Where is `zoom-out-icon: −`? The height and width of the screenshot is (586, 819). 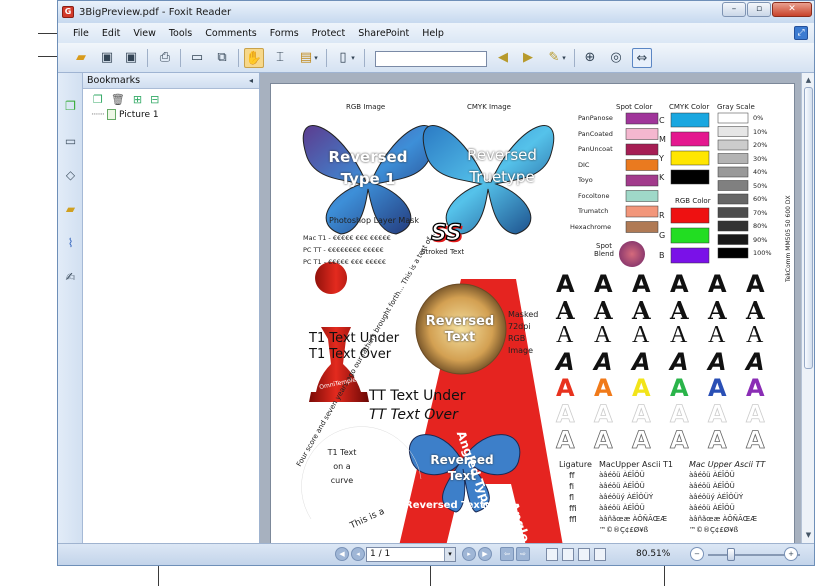 zoom-out-icon: − is located at coordinates (697, 554).